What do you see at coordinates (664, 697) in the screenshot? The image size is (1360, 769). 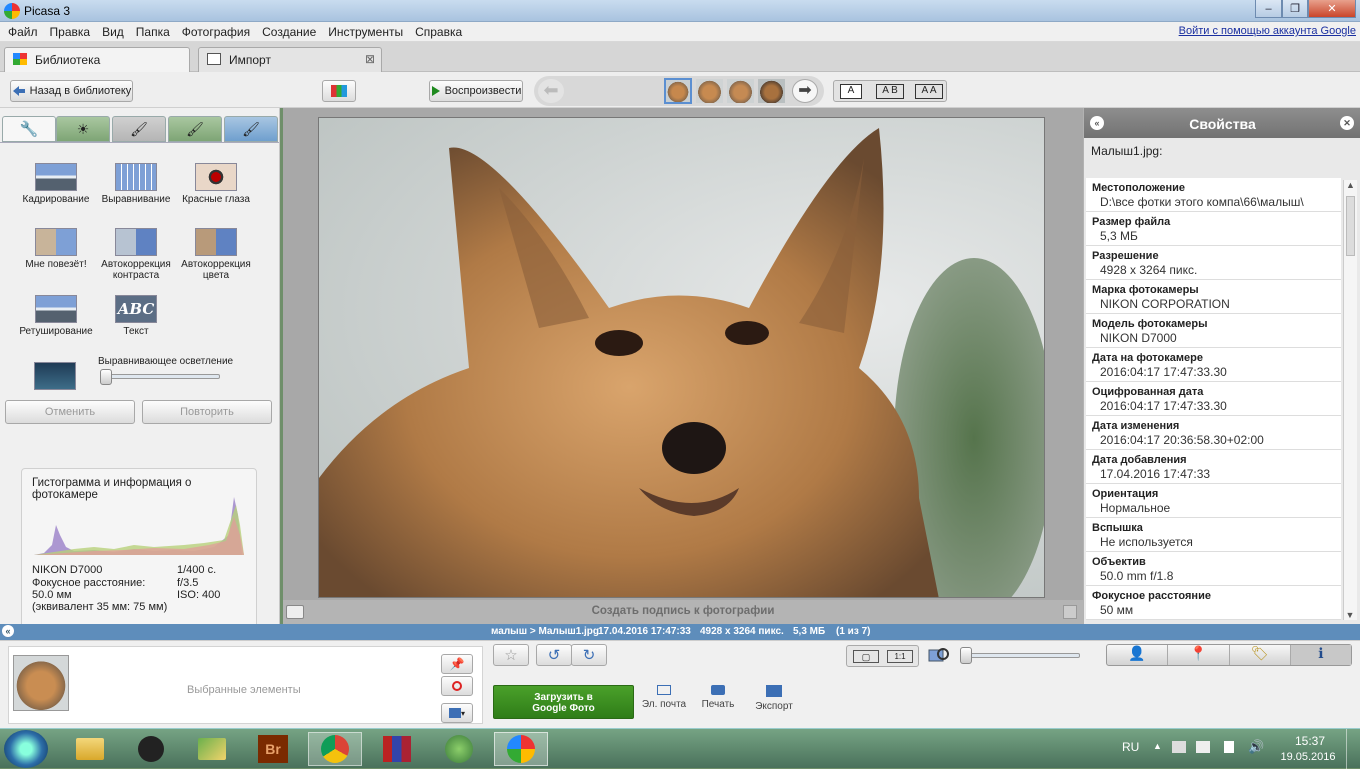 I see `email-button: Эл. почта` at bounding box center [664, 697].